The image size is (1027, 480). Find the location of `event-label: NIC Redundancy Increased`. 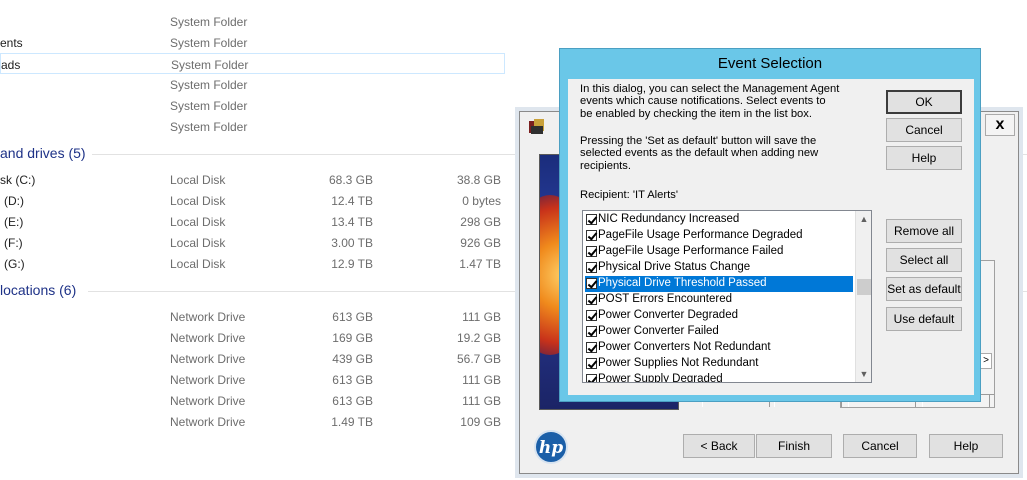

event-label: NIC Redundancy Increased is located at coordinates (669, 219).